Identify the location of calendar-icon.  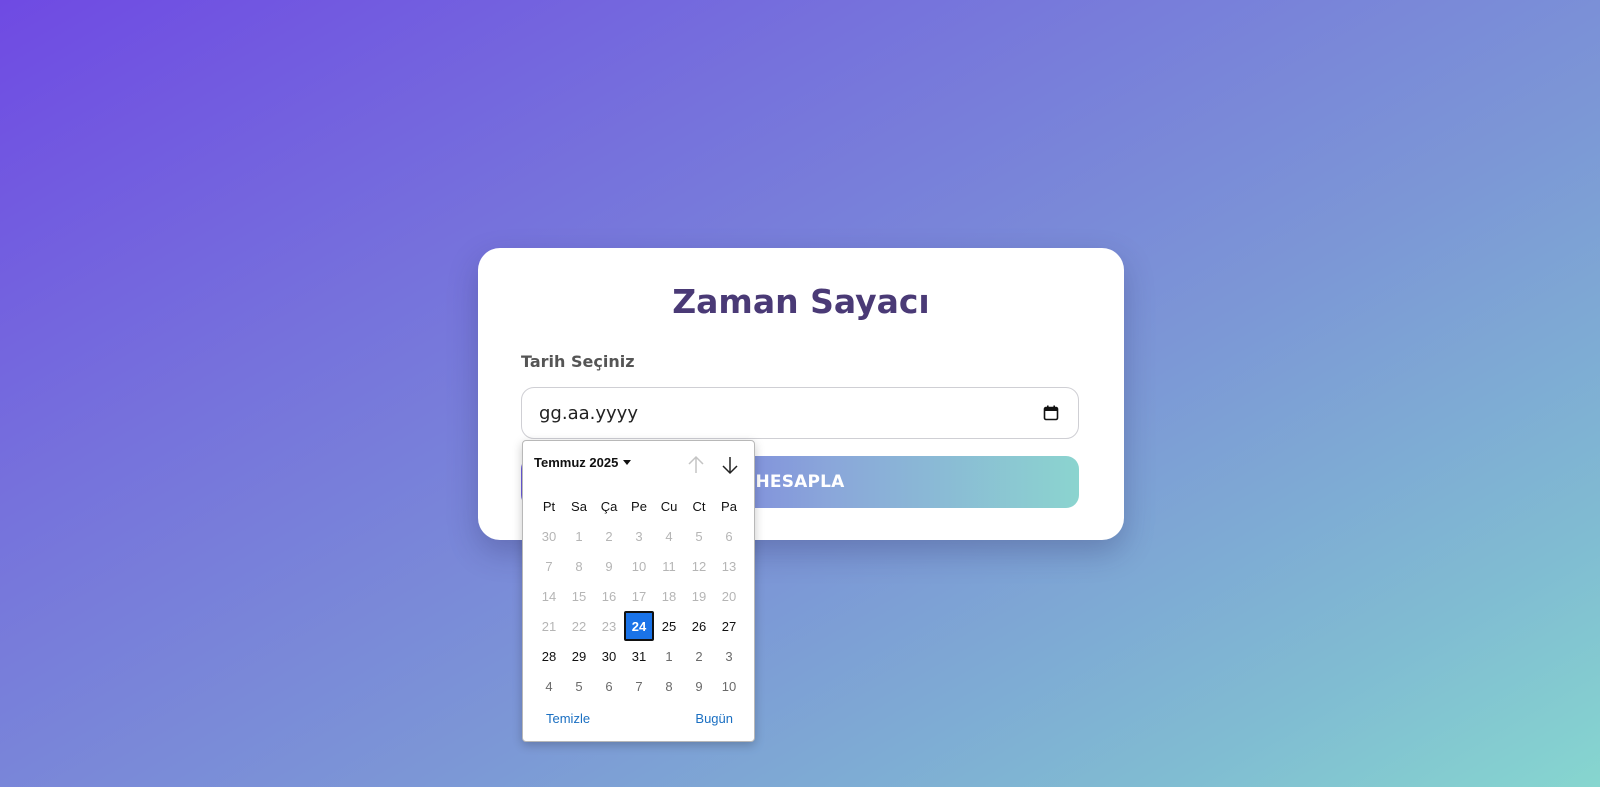
(1051, 413).